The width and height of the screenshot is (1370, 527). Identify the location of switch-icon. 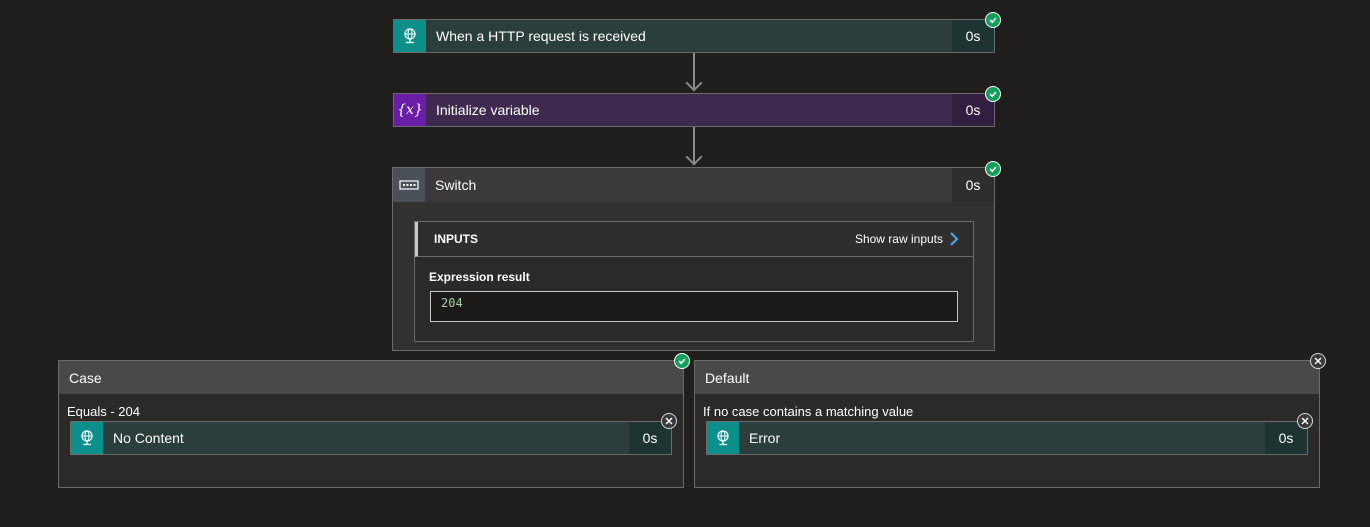
(409, 185).